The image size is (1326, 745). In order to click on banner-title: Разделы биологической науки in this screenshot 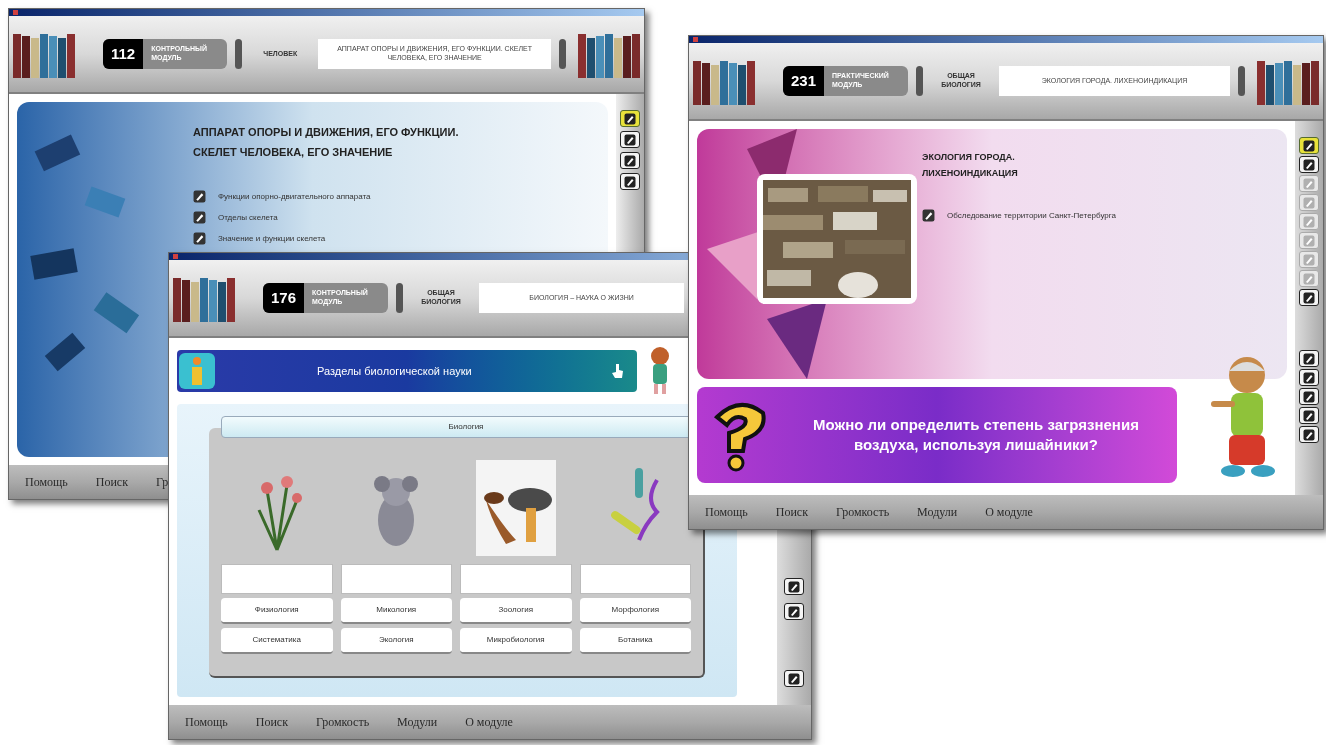, I will do `click(394, 371)`.